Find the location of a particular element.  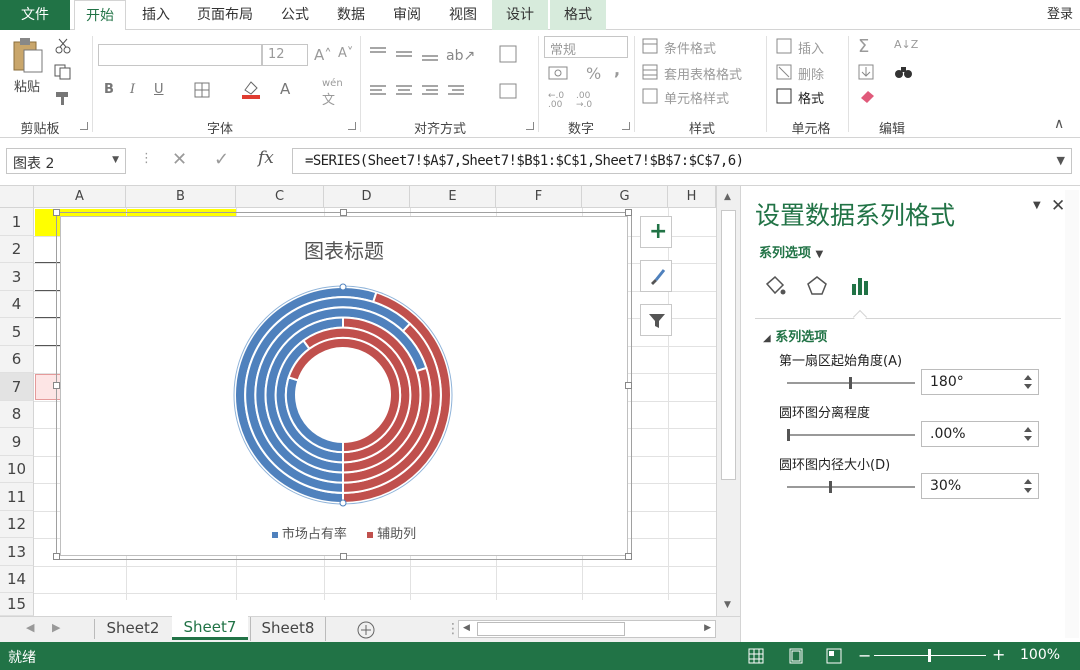

row-header: 9 is located at coordinates (17, 442).